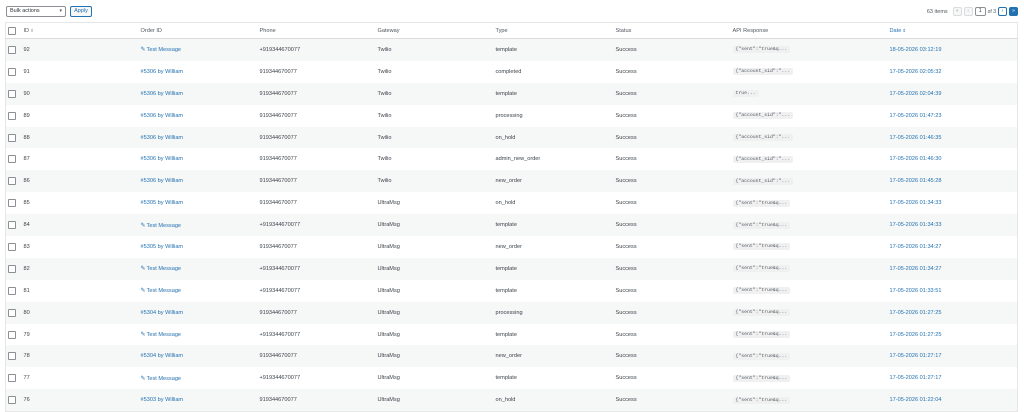 The height and width of the screenshot is (412, 1024). I want to click on cell-type: template, so click(553, 225).